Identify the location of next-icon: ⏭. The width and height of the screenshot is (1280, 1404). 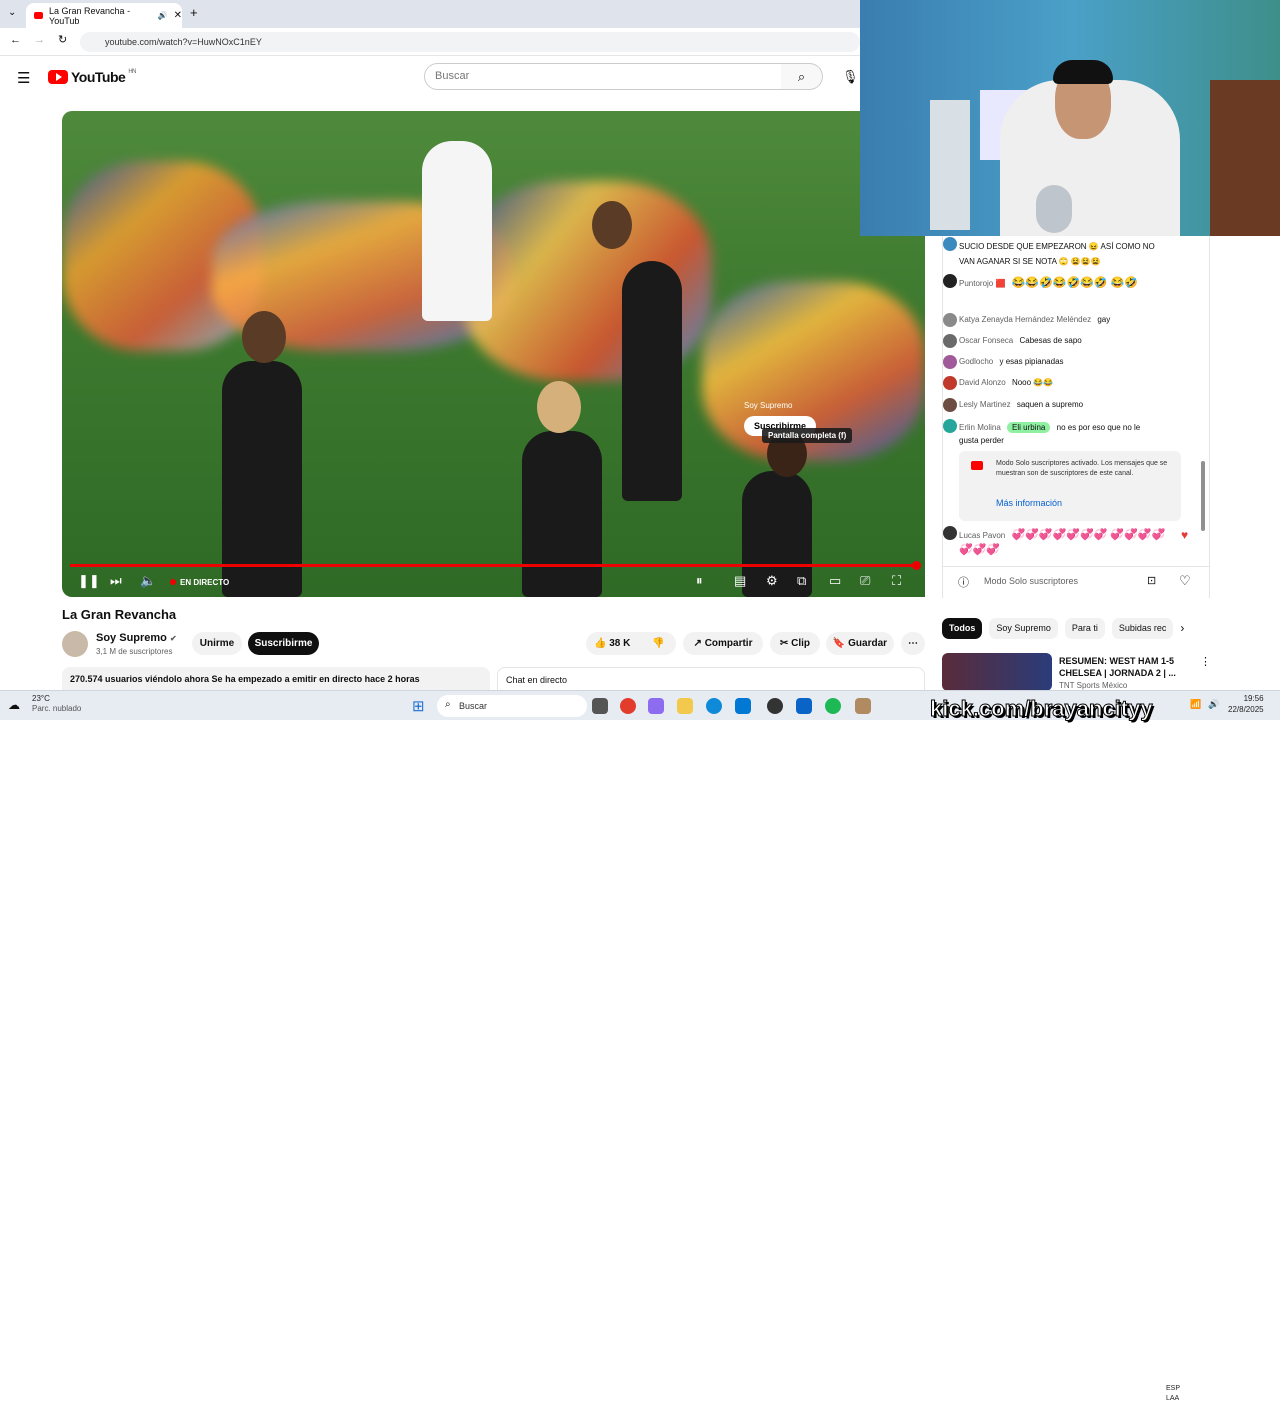
(116, 581).